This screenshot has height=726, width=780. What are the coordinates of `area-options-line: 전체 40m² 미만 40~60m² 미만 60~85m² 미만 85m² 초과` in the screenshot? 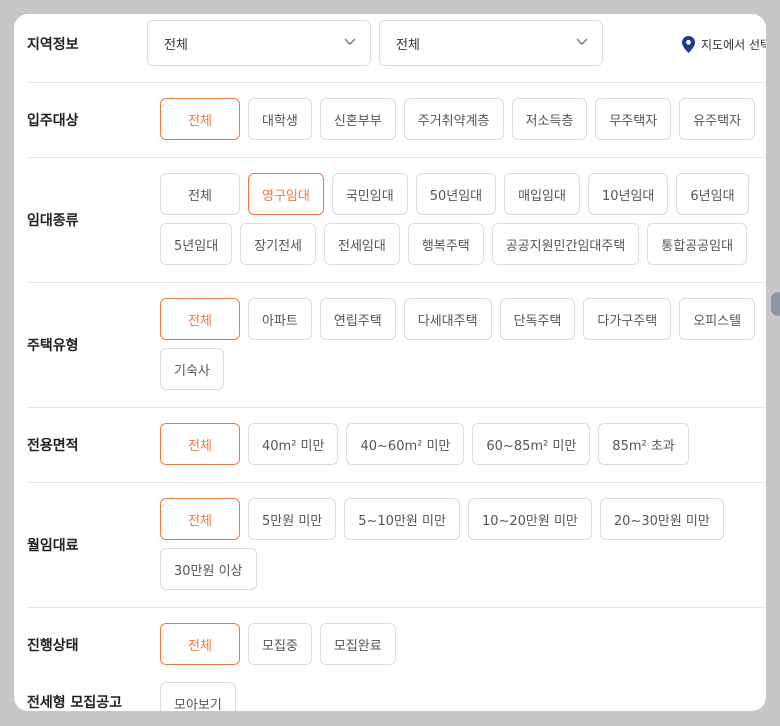 It's located at (463, 444).